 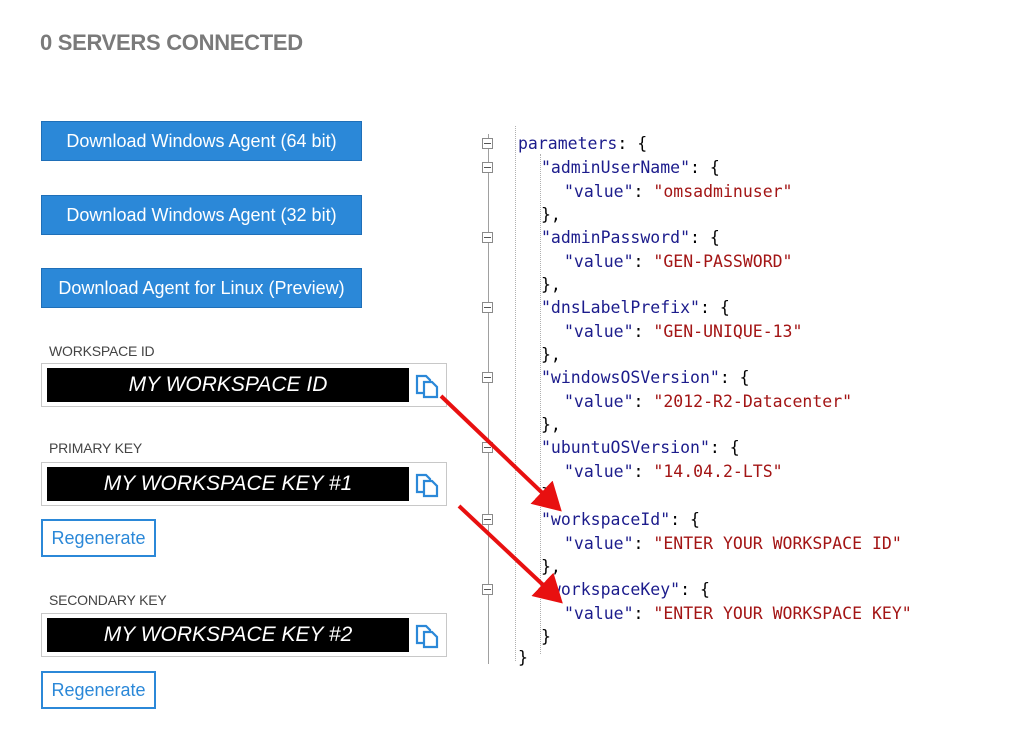 I want to click on code-line: "dnsLabelPrefix": {, so click(x=635, y=307).